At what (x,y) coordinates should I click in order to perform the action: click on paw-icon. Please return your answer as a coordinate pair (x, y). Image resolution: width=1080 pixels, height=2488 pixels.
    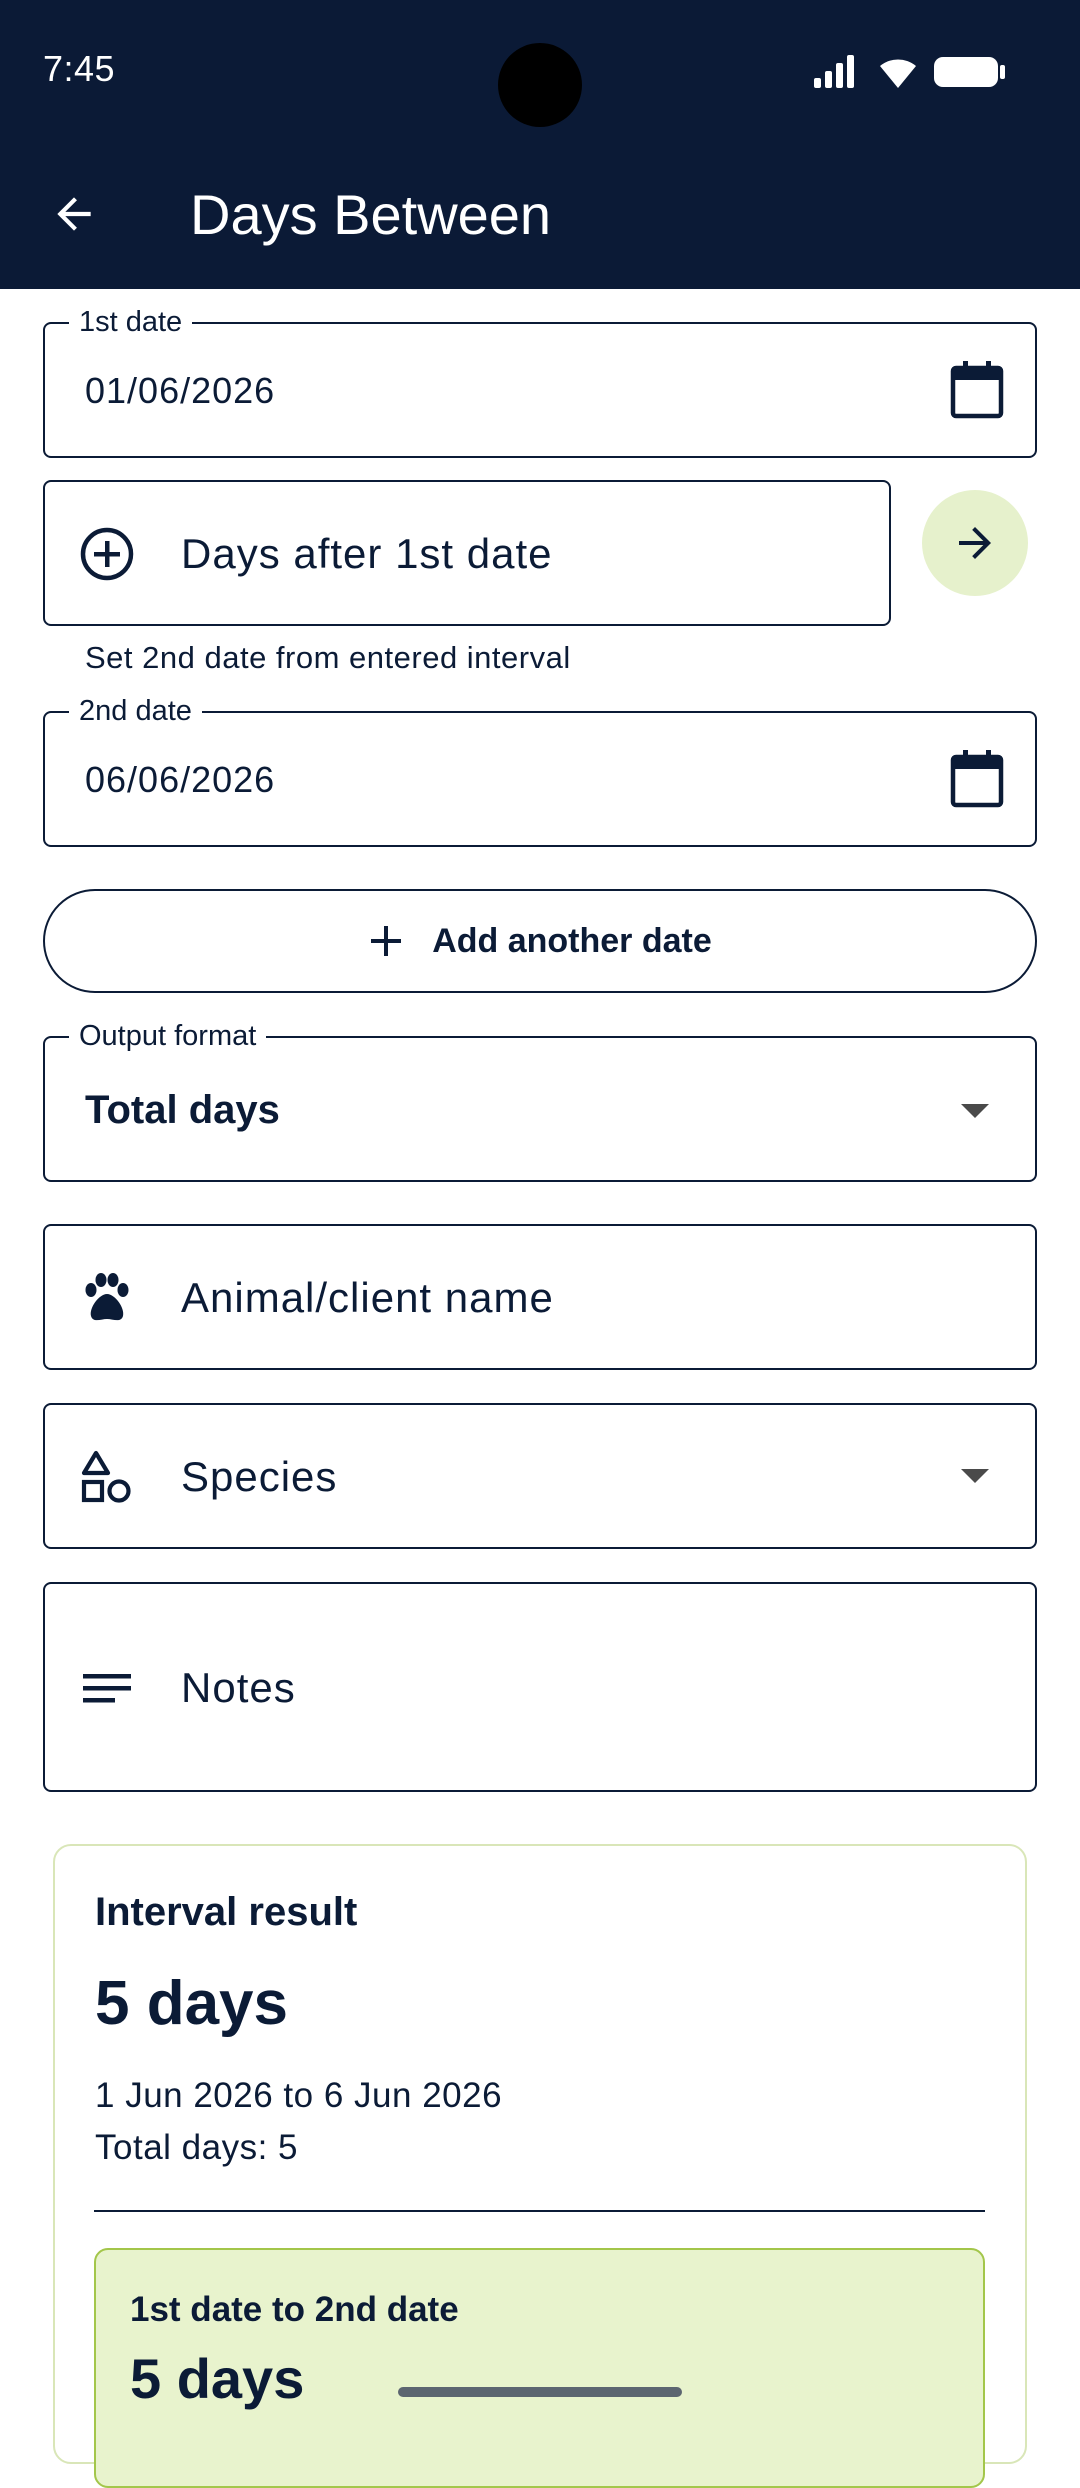
    Looking at the image, I should click on (107, 1297).